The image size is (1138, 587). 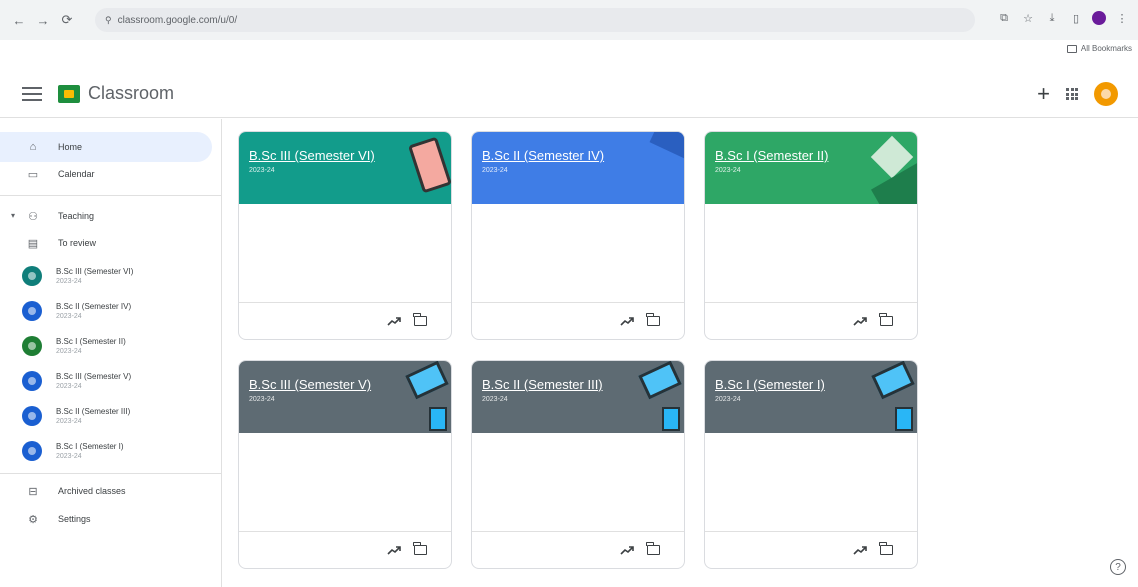 What do you see at coordinates (429, 165) in the screenshot?
I see `tablet-illustration` at bounding box center [429, 165].